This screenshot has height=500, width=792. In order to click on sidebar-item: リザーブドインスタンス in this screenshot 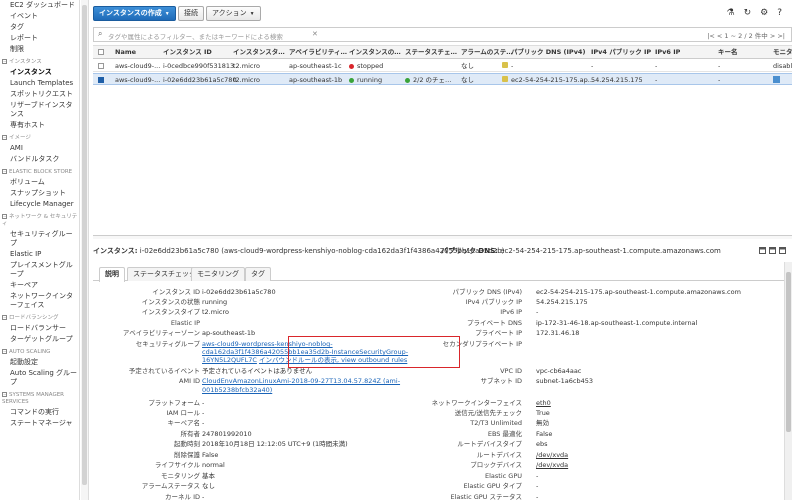, I will do `click(39, 110)`.